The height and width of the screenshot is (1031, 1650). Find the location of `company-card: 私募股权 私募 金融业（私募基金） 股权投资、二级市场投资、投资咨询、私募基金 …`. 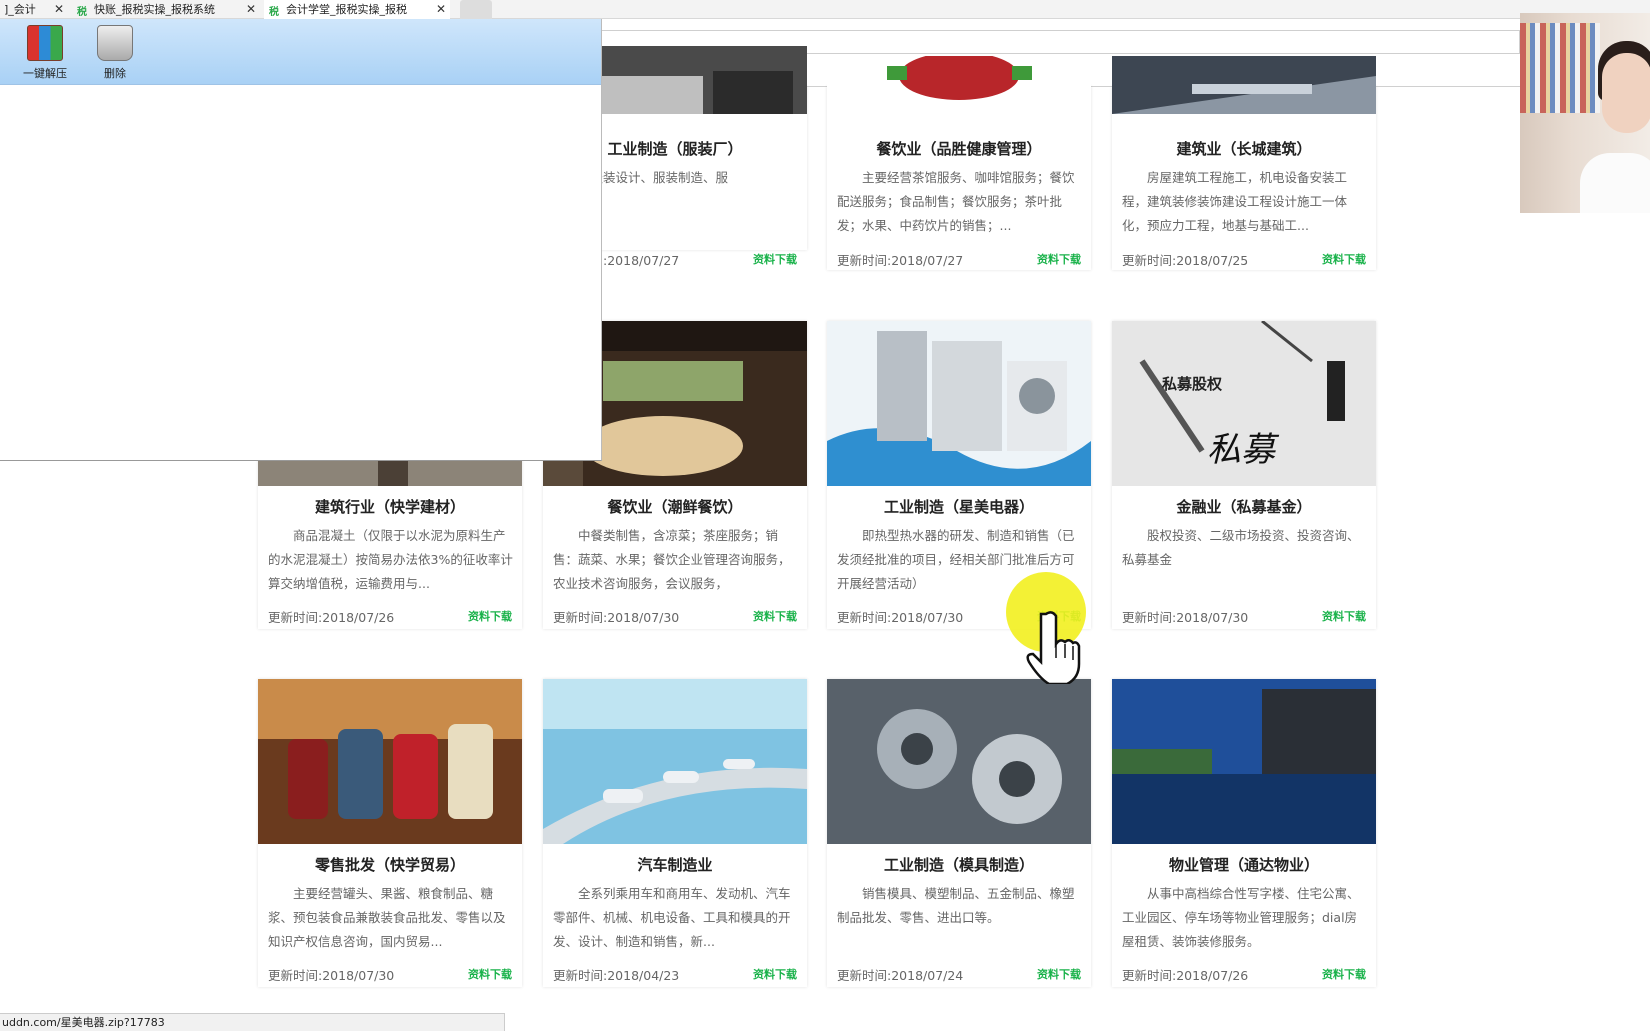

company-card: 私募股权 私募 金融业（私募基金） 股权投资、二级市场投资、投资咨询、私募基金 … is located at coordinates (1244, 475).